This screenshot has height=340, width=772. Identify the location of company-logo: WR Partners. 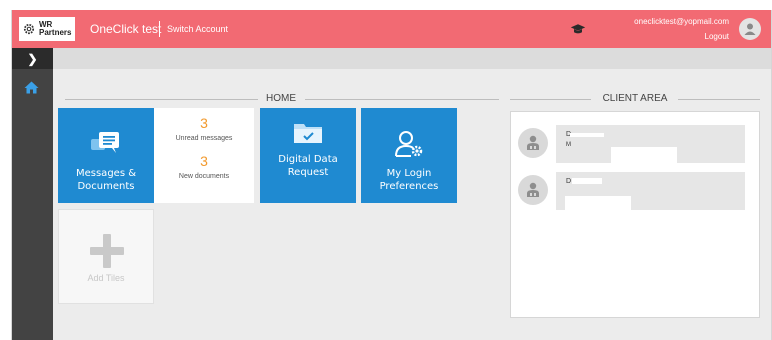
(47, 29).